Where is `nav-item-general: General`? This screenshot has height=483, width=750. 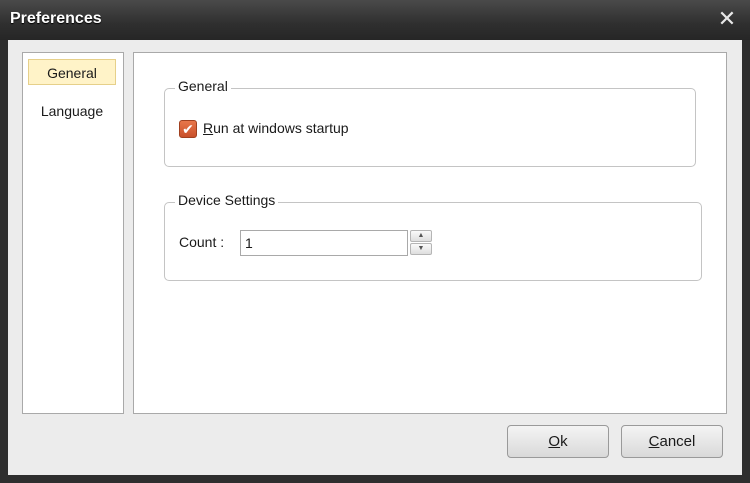
nav-item-general: General is located at coordinates (72, 72).